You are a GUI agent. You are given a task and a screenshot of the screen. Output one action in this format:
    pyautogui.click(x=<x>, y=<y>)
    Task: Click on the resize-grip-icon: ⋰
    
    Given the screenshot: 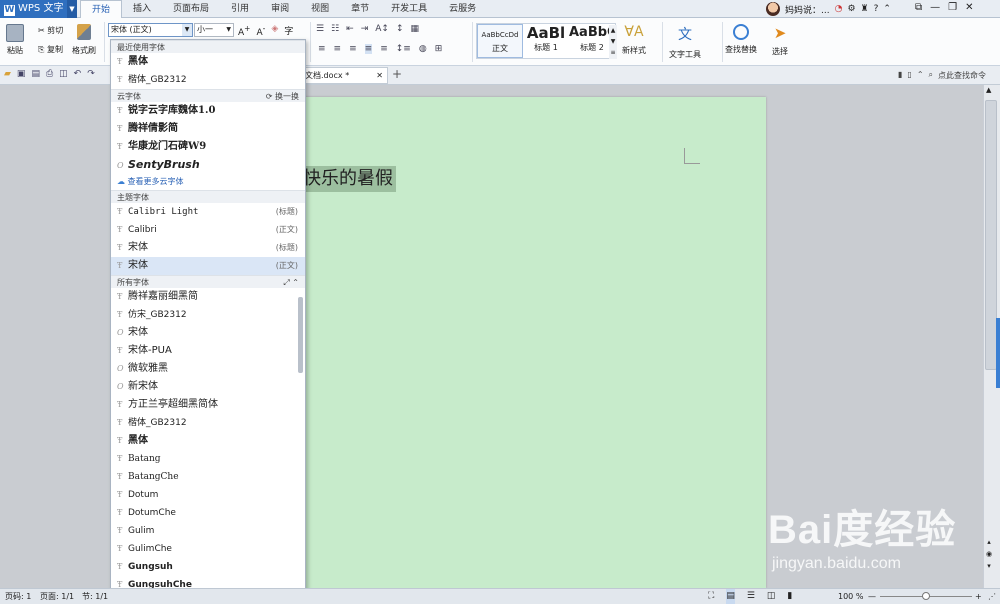 What is the action you would take?
    pyautogui.click(x=992, y=596)
    